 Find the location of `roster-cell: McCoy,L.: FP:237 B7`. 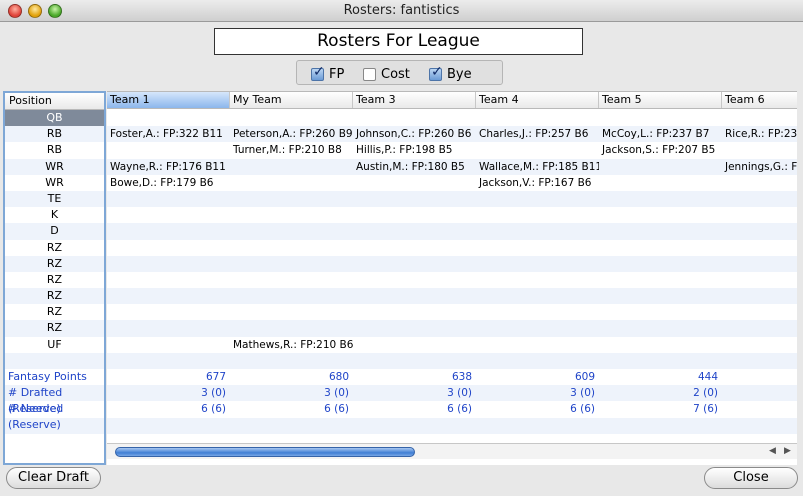

roster-cell: McCoy,L.: FP:237 B7 is located at coordinates (660, 134).